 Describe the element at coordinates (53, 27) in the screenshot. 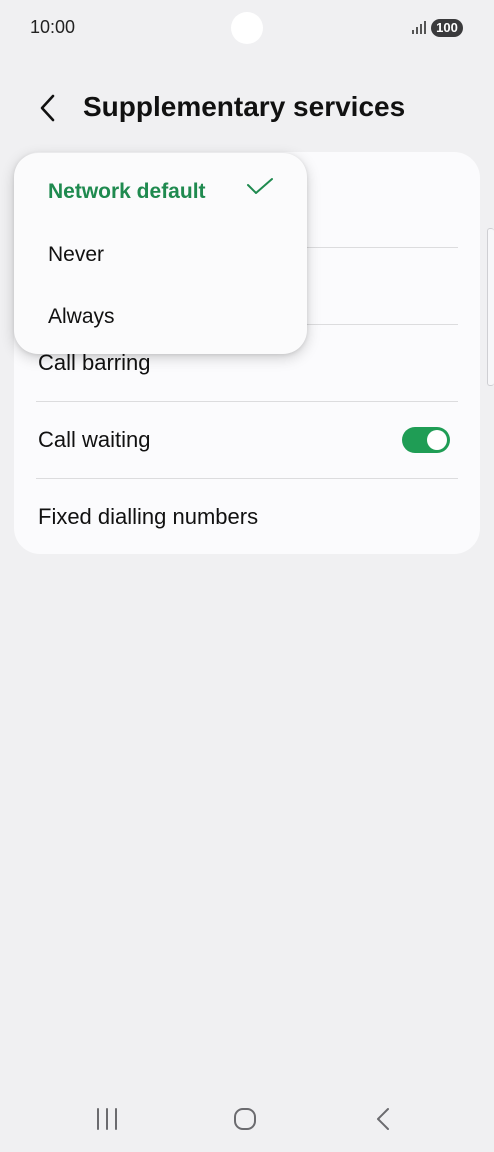

I see `status-time: 10:00` at that location.